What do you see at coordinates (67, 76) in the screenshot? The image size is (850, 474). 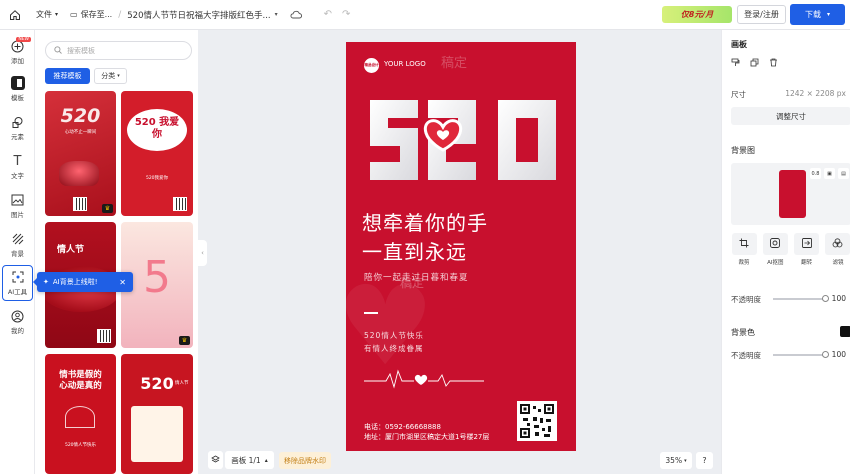 I see `tab-recommended-templates: 推荐模板` at bounding box center [67, 76].